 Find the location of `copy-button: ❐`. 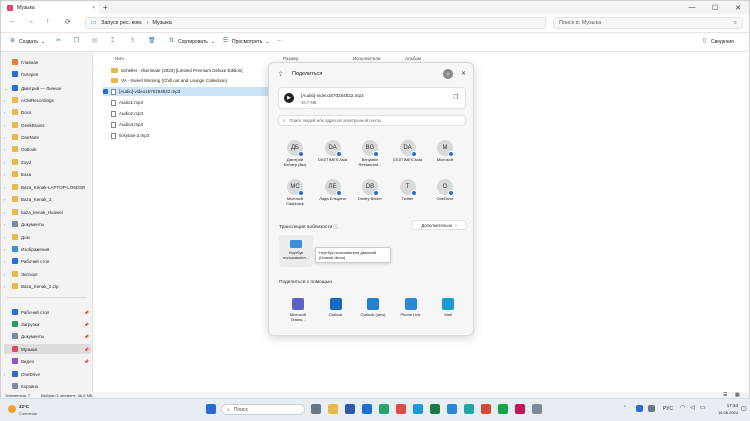

copy-button: ❐ is located at coordinates (76, 41).